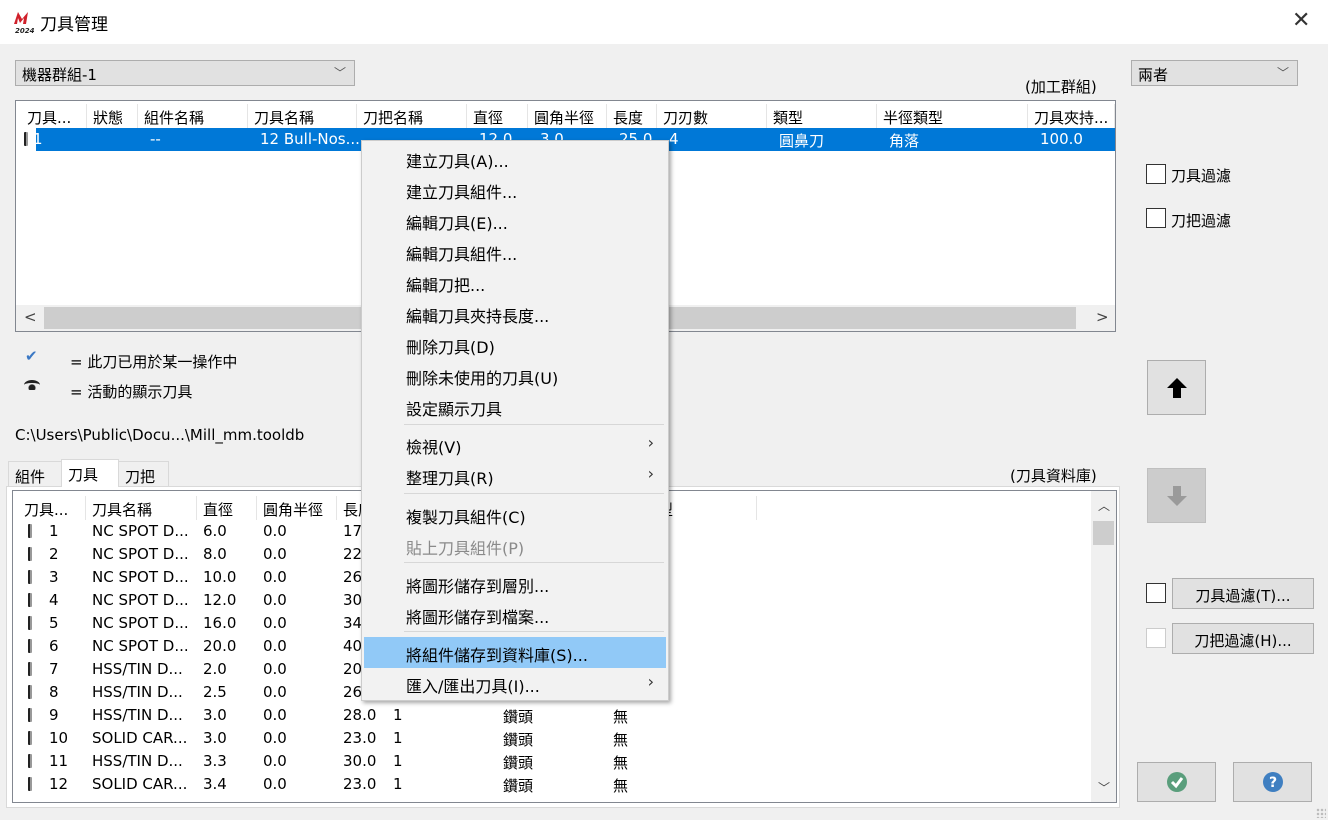 The height and width of the screenshot is (820, 1328). What do you see at coordinates (952, 116) in the screenshot?
I see `column-header: 半徑類型` at bounding box center [952, 116].